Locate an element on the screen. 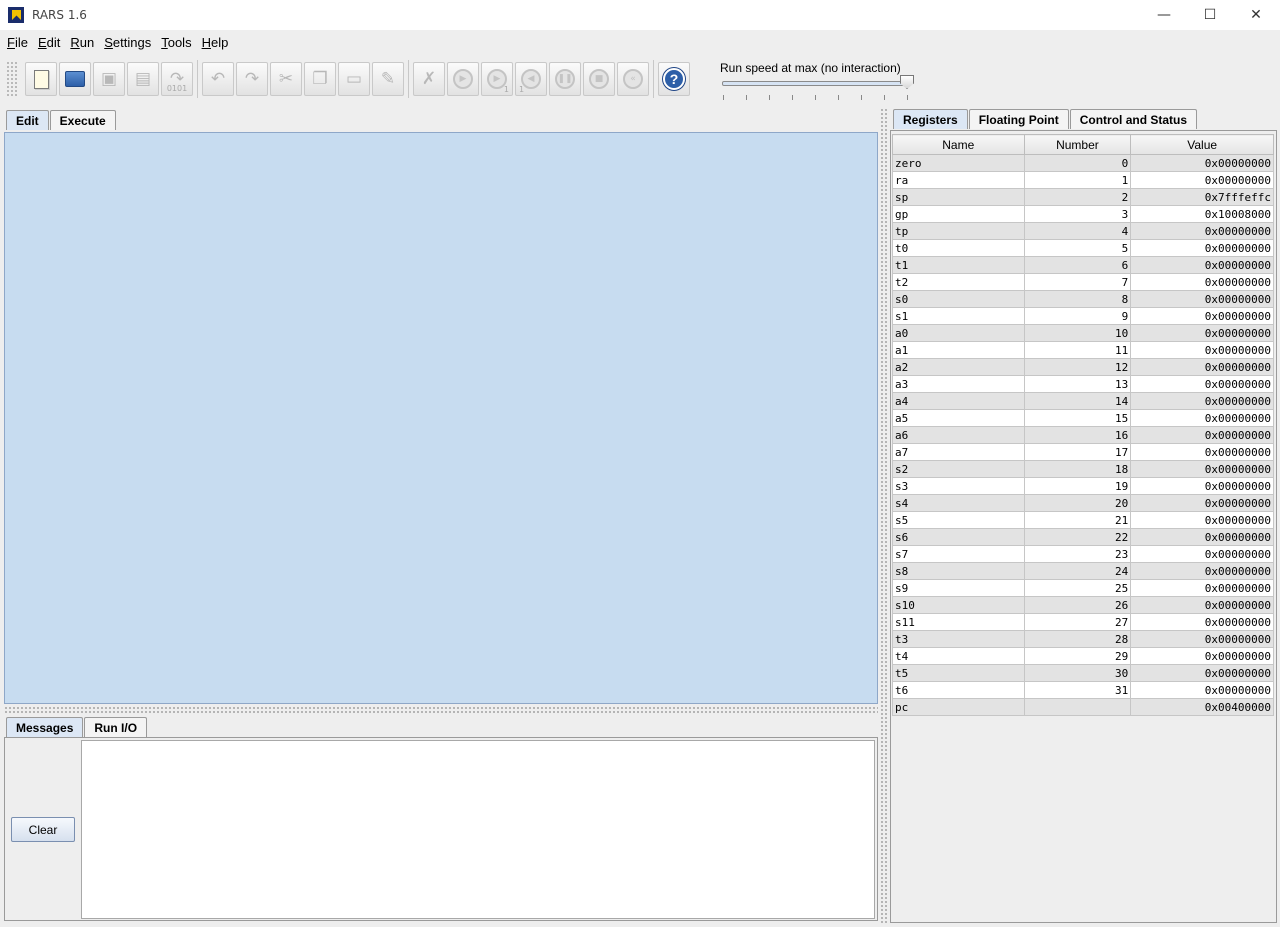 This screenshot has width=1280, height=927. table-row: s9 25 0x00000000 is located at coordinates (1083, 588).